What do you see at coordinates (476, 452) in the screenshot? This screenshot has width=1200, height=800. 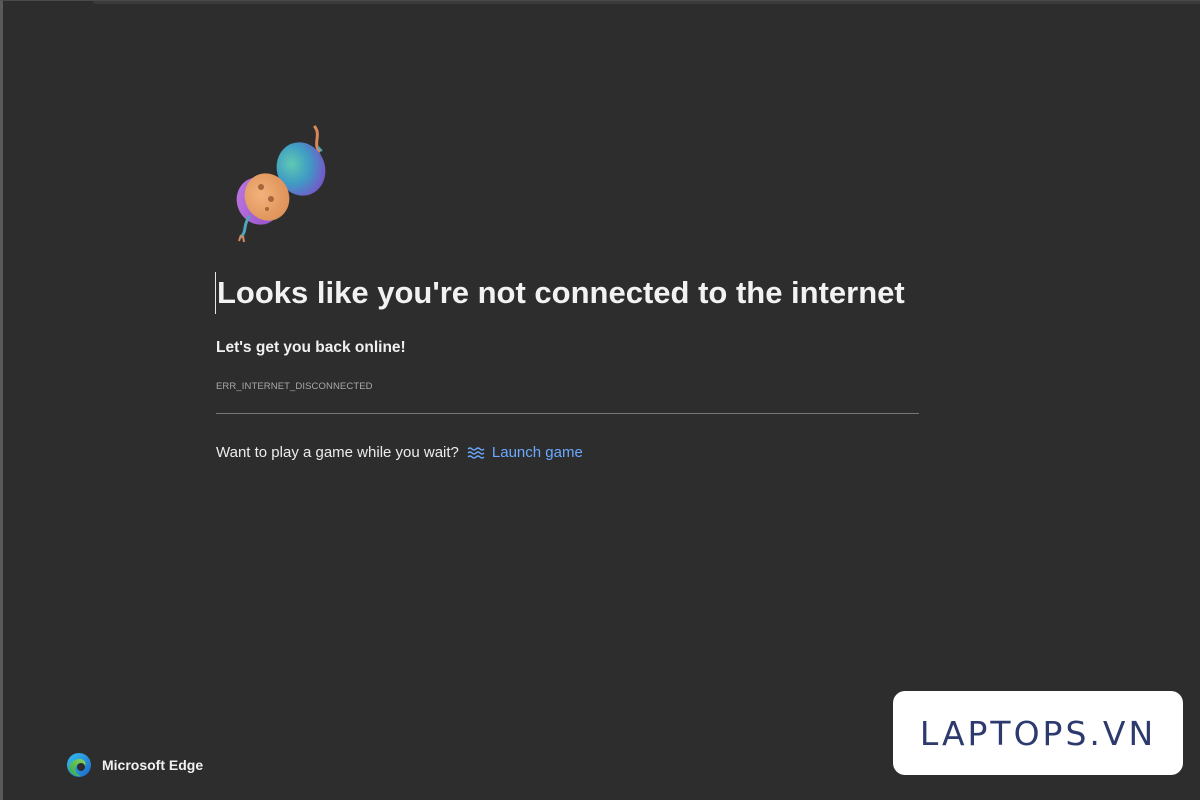 I see `surf-waves-icon` at bounding box center [476, 452].